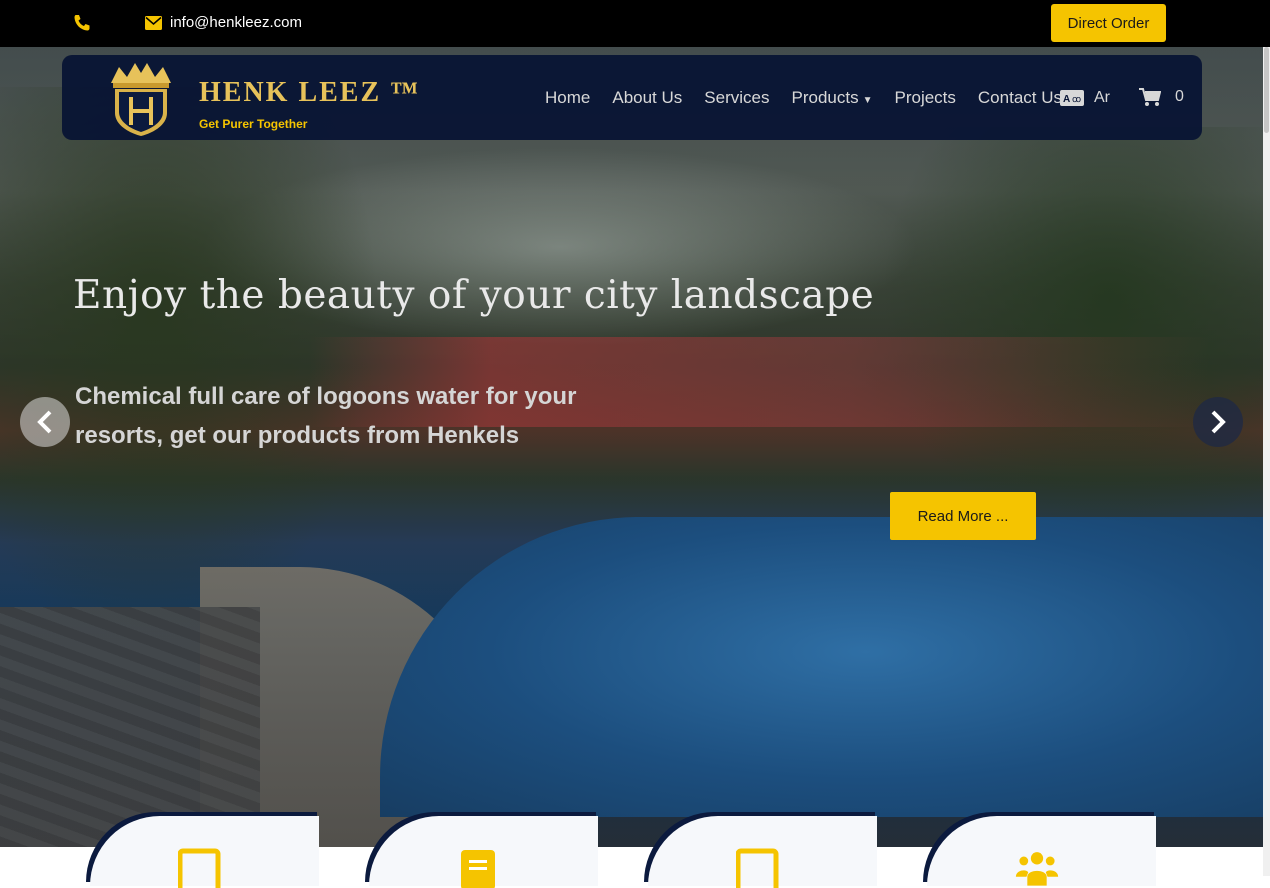 This screenshot has height=888, width=1270. I want to click on cart-count: 0, so click(1179, 96).